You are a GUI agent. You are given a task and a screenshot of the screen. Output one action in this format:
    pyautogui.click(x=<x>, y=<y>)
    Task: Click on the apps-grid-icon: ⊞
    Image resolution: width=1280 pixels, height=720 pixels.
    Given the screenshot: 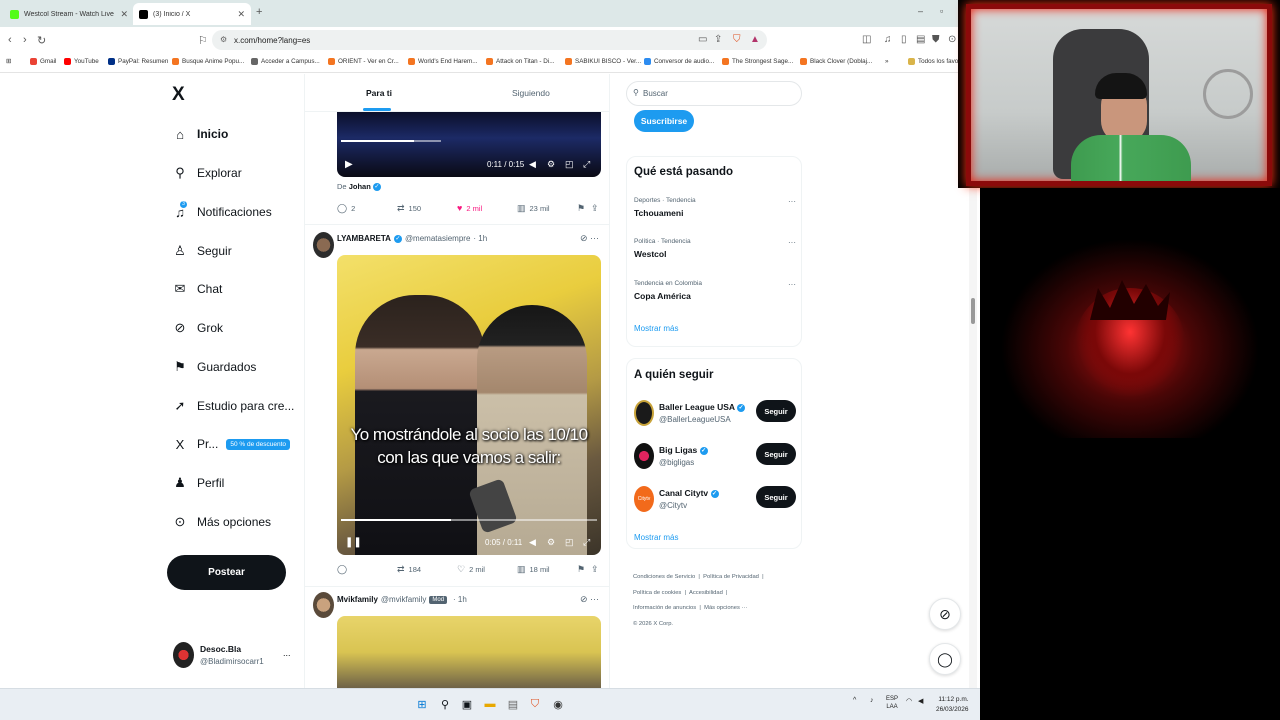 What is the action you would take?
    pyautogui.click(x=8, y=61)
    